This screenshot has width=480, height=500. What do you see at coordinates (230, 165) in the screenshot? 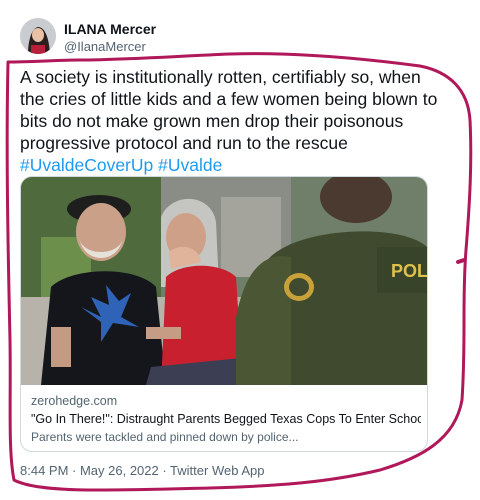
I see `hashtag-line: #UvaldeCoverUp #Uvalde` at bounding box center [230, 165].